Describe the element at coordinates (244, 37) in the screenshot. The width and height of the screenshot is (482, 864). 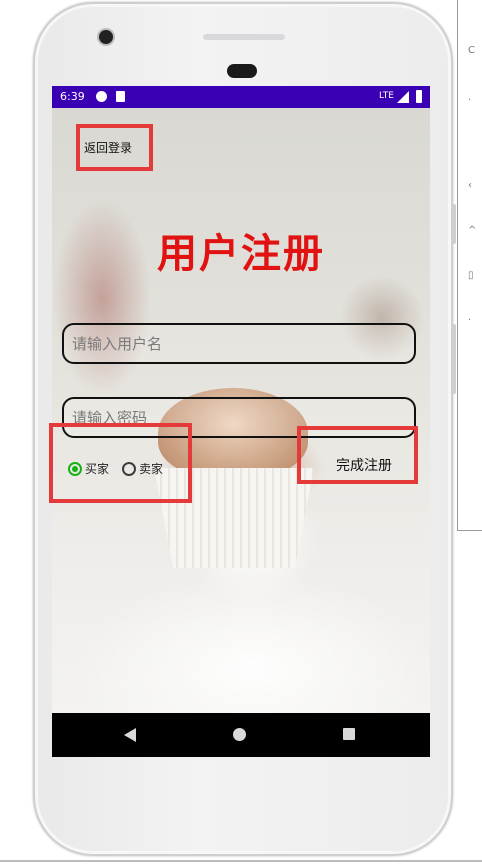
I see `earpiece-speaker` at that location.